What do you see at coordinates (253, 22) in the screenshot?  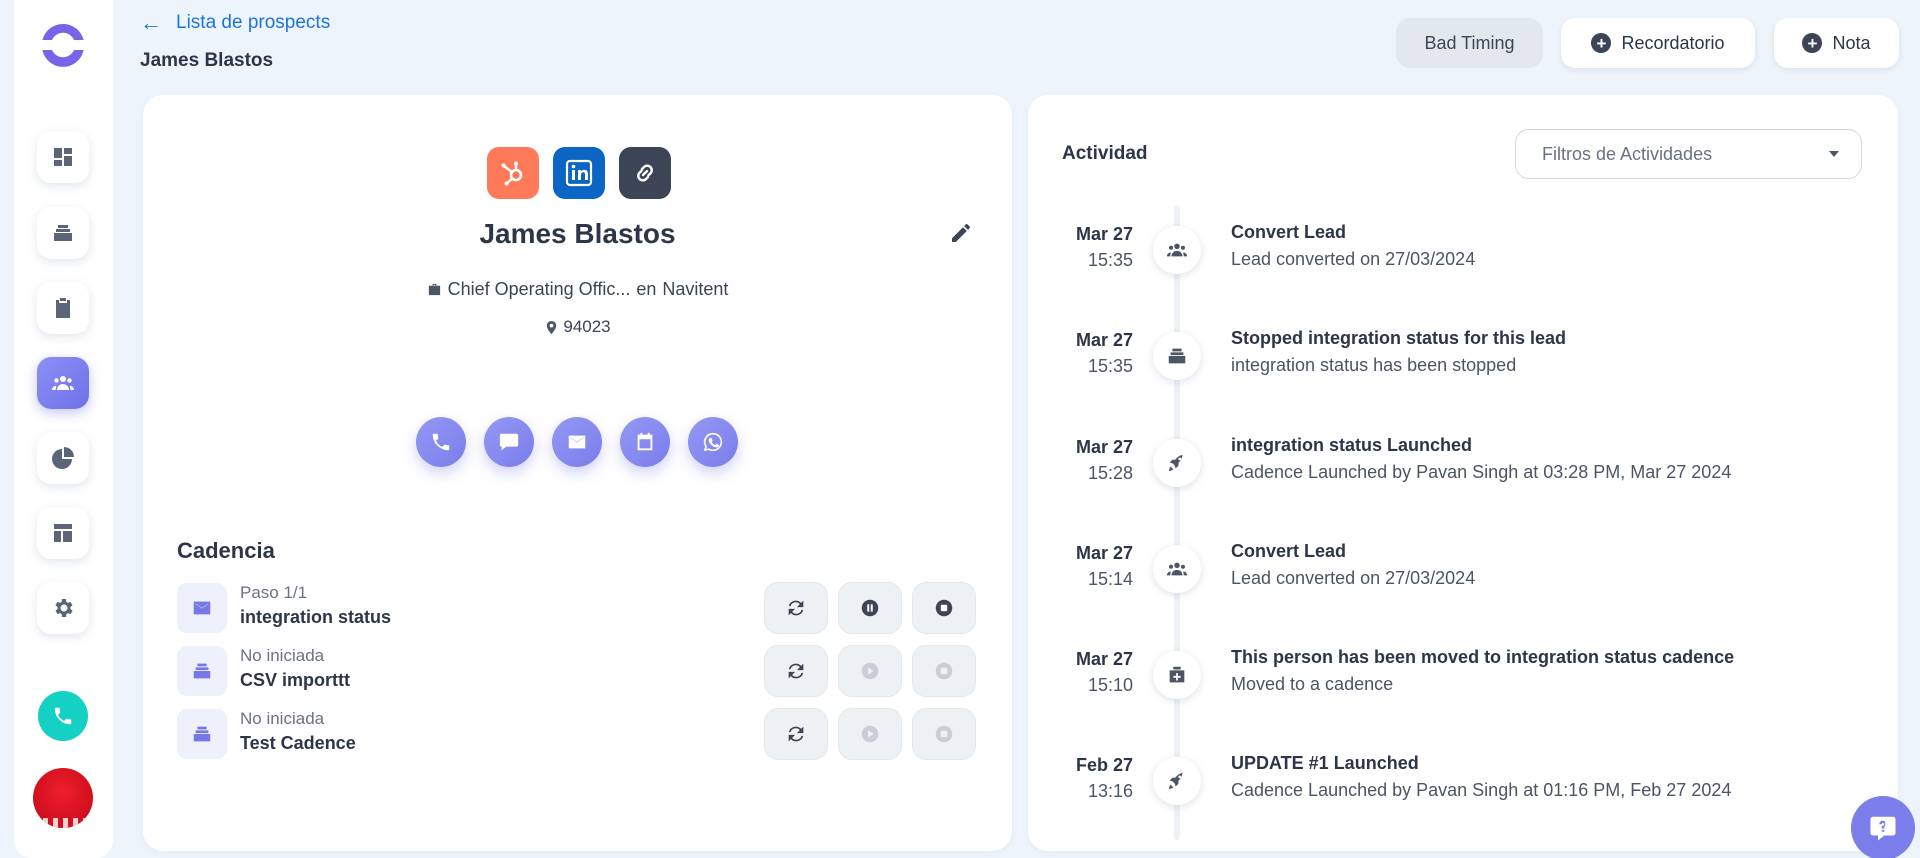 I see `back-link-label: Lista de prospects` at bounding box center [253, 22].